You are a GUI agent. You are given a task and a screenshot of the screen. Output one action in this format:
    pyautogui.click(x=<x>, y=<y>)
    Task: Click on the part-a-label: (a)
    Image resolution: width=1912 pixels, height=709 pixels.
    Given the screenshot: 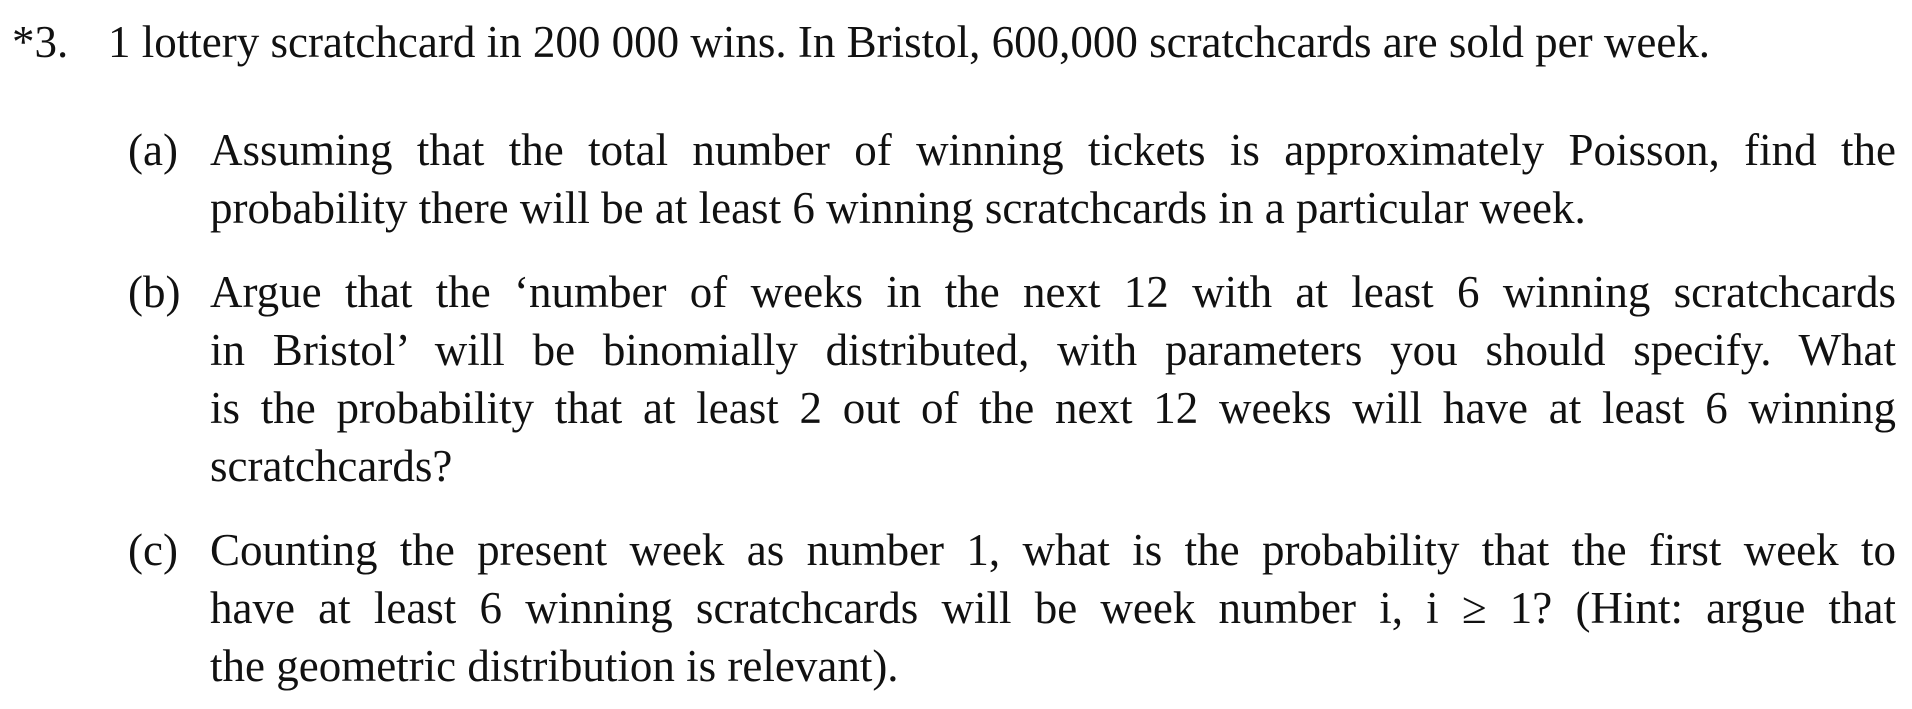 What is the action you would take?
    pyautogui.click(x=153, y=150)
    